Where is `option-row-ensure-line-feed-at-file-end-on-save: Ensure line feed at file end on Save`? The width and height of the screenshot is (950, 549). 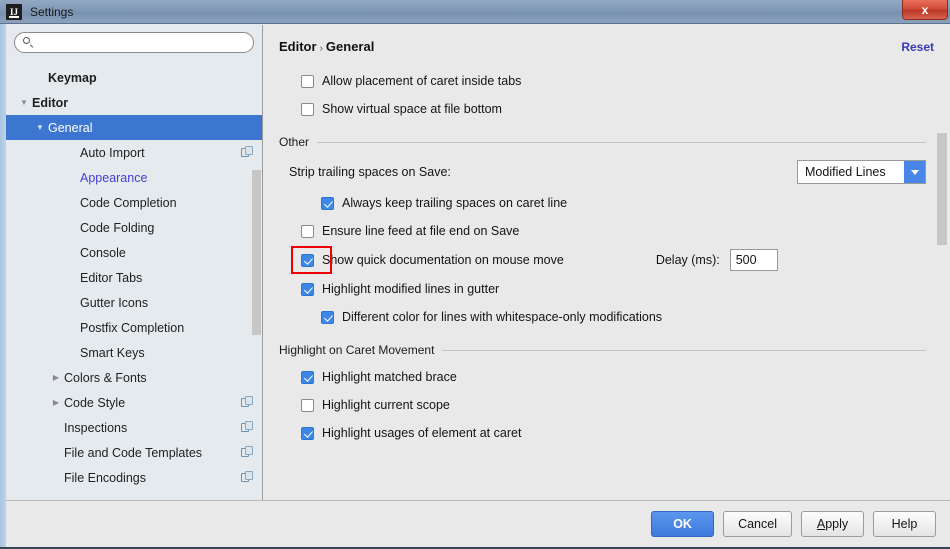
option-row-ensure-line-feed-at-file-end-on-save: Ensure line feed at file end on Save is located at coordinates (598, 231).